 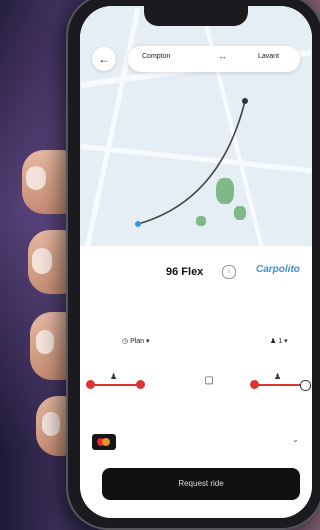 I want to click on controls-row: ♟ ▢ ♟, so click(x=198, y=390).